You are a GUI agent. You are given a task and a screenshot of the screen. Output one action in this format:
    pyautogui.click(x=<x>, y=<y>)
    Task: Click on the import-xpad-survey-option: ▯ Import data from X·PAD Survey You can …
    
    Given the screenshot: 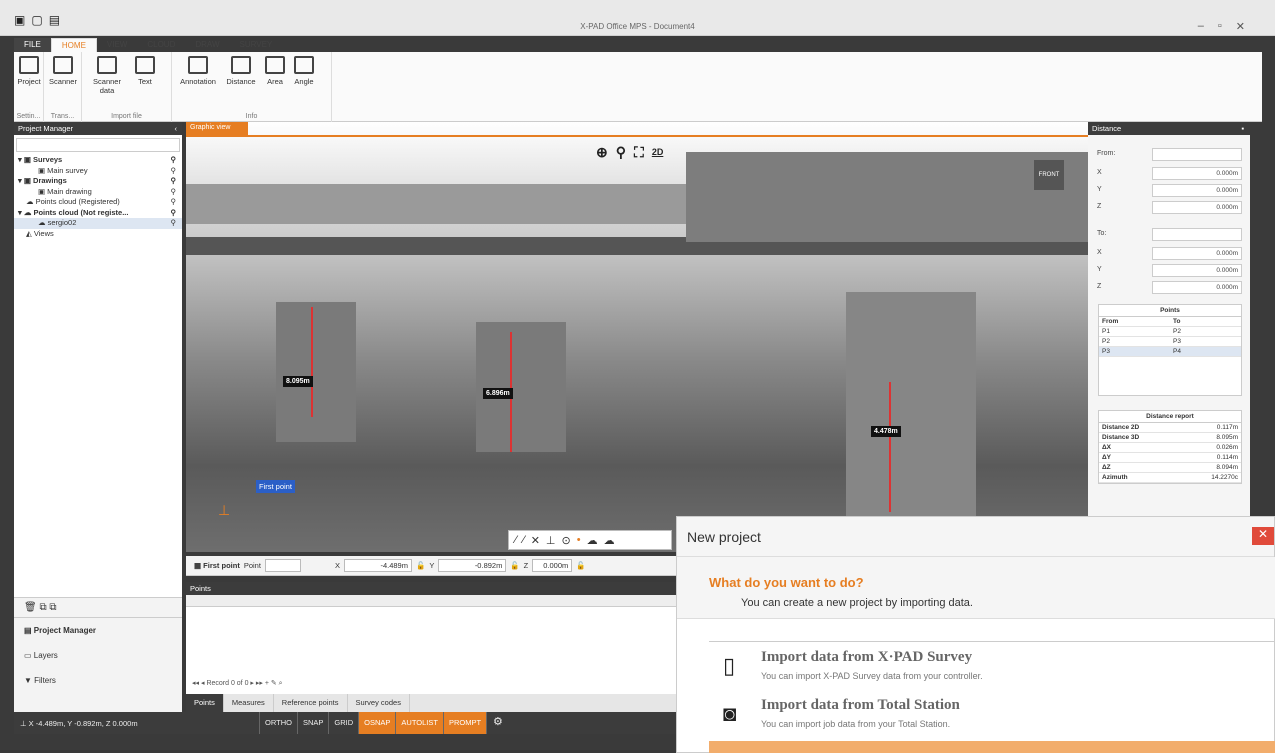 What is the action you would take?
    pyautogui.click(x=992, y=665)
    